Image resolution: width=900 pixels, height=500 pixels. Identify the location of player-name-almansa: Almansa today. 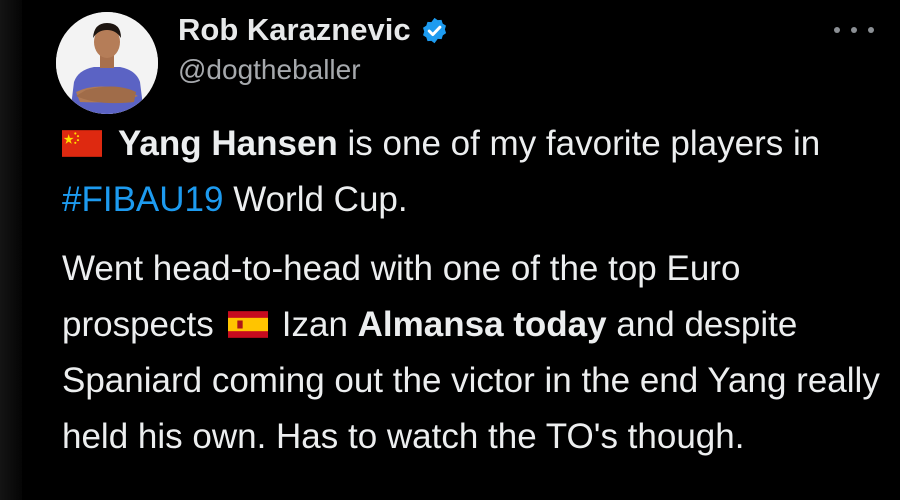
(482, 324).